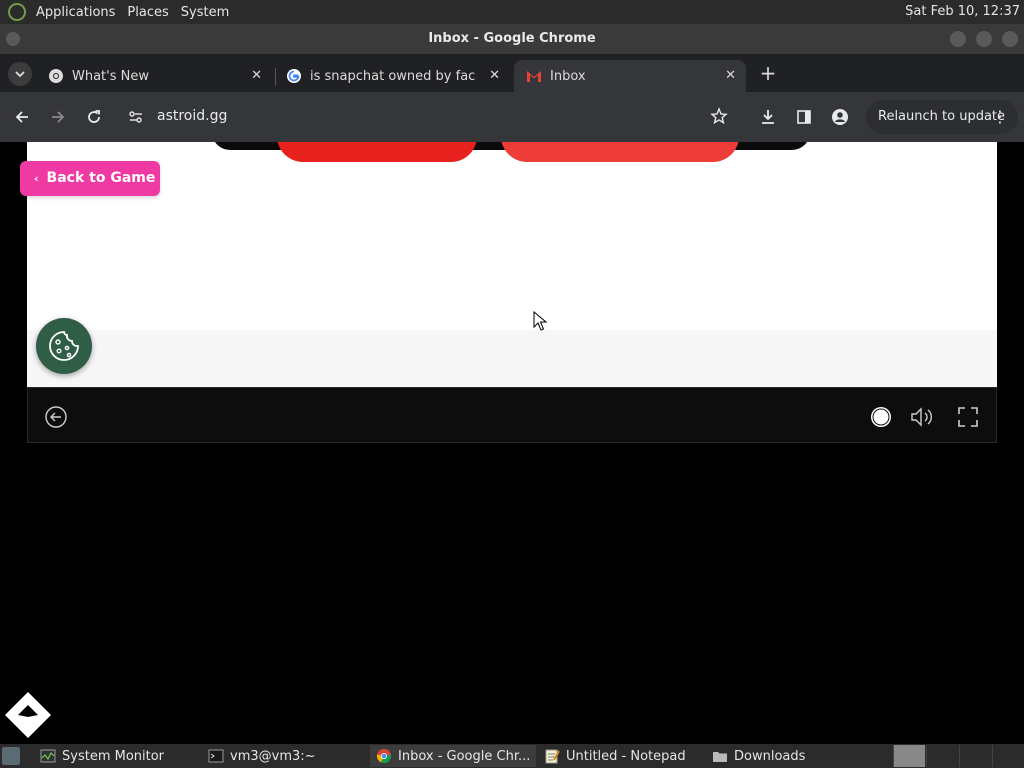 Image resolution: width=1024 pixels, height=768 pixels. I want to click on gmail-icon, so click(534, 76).